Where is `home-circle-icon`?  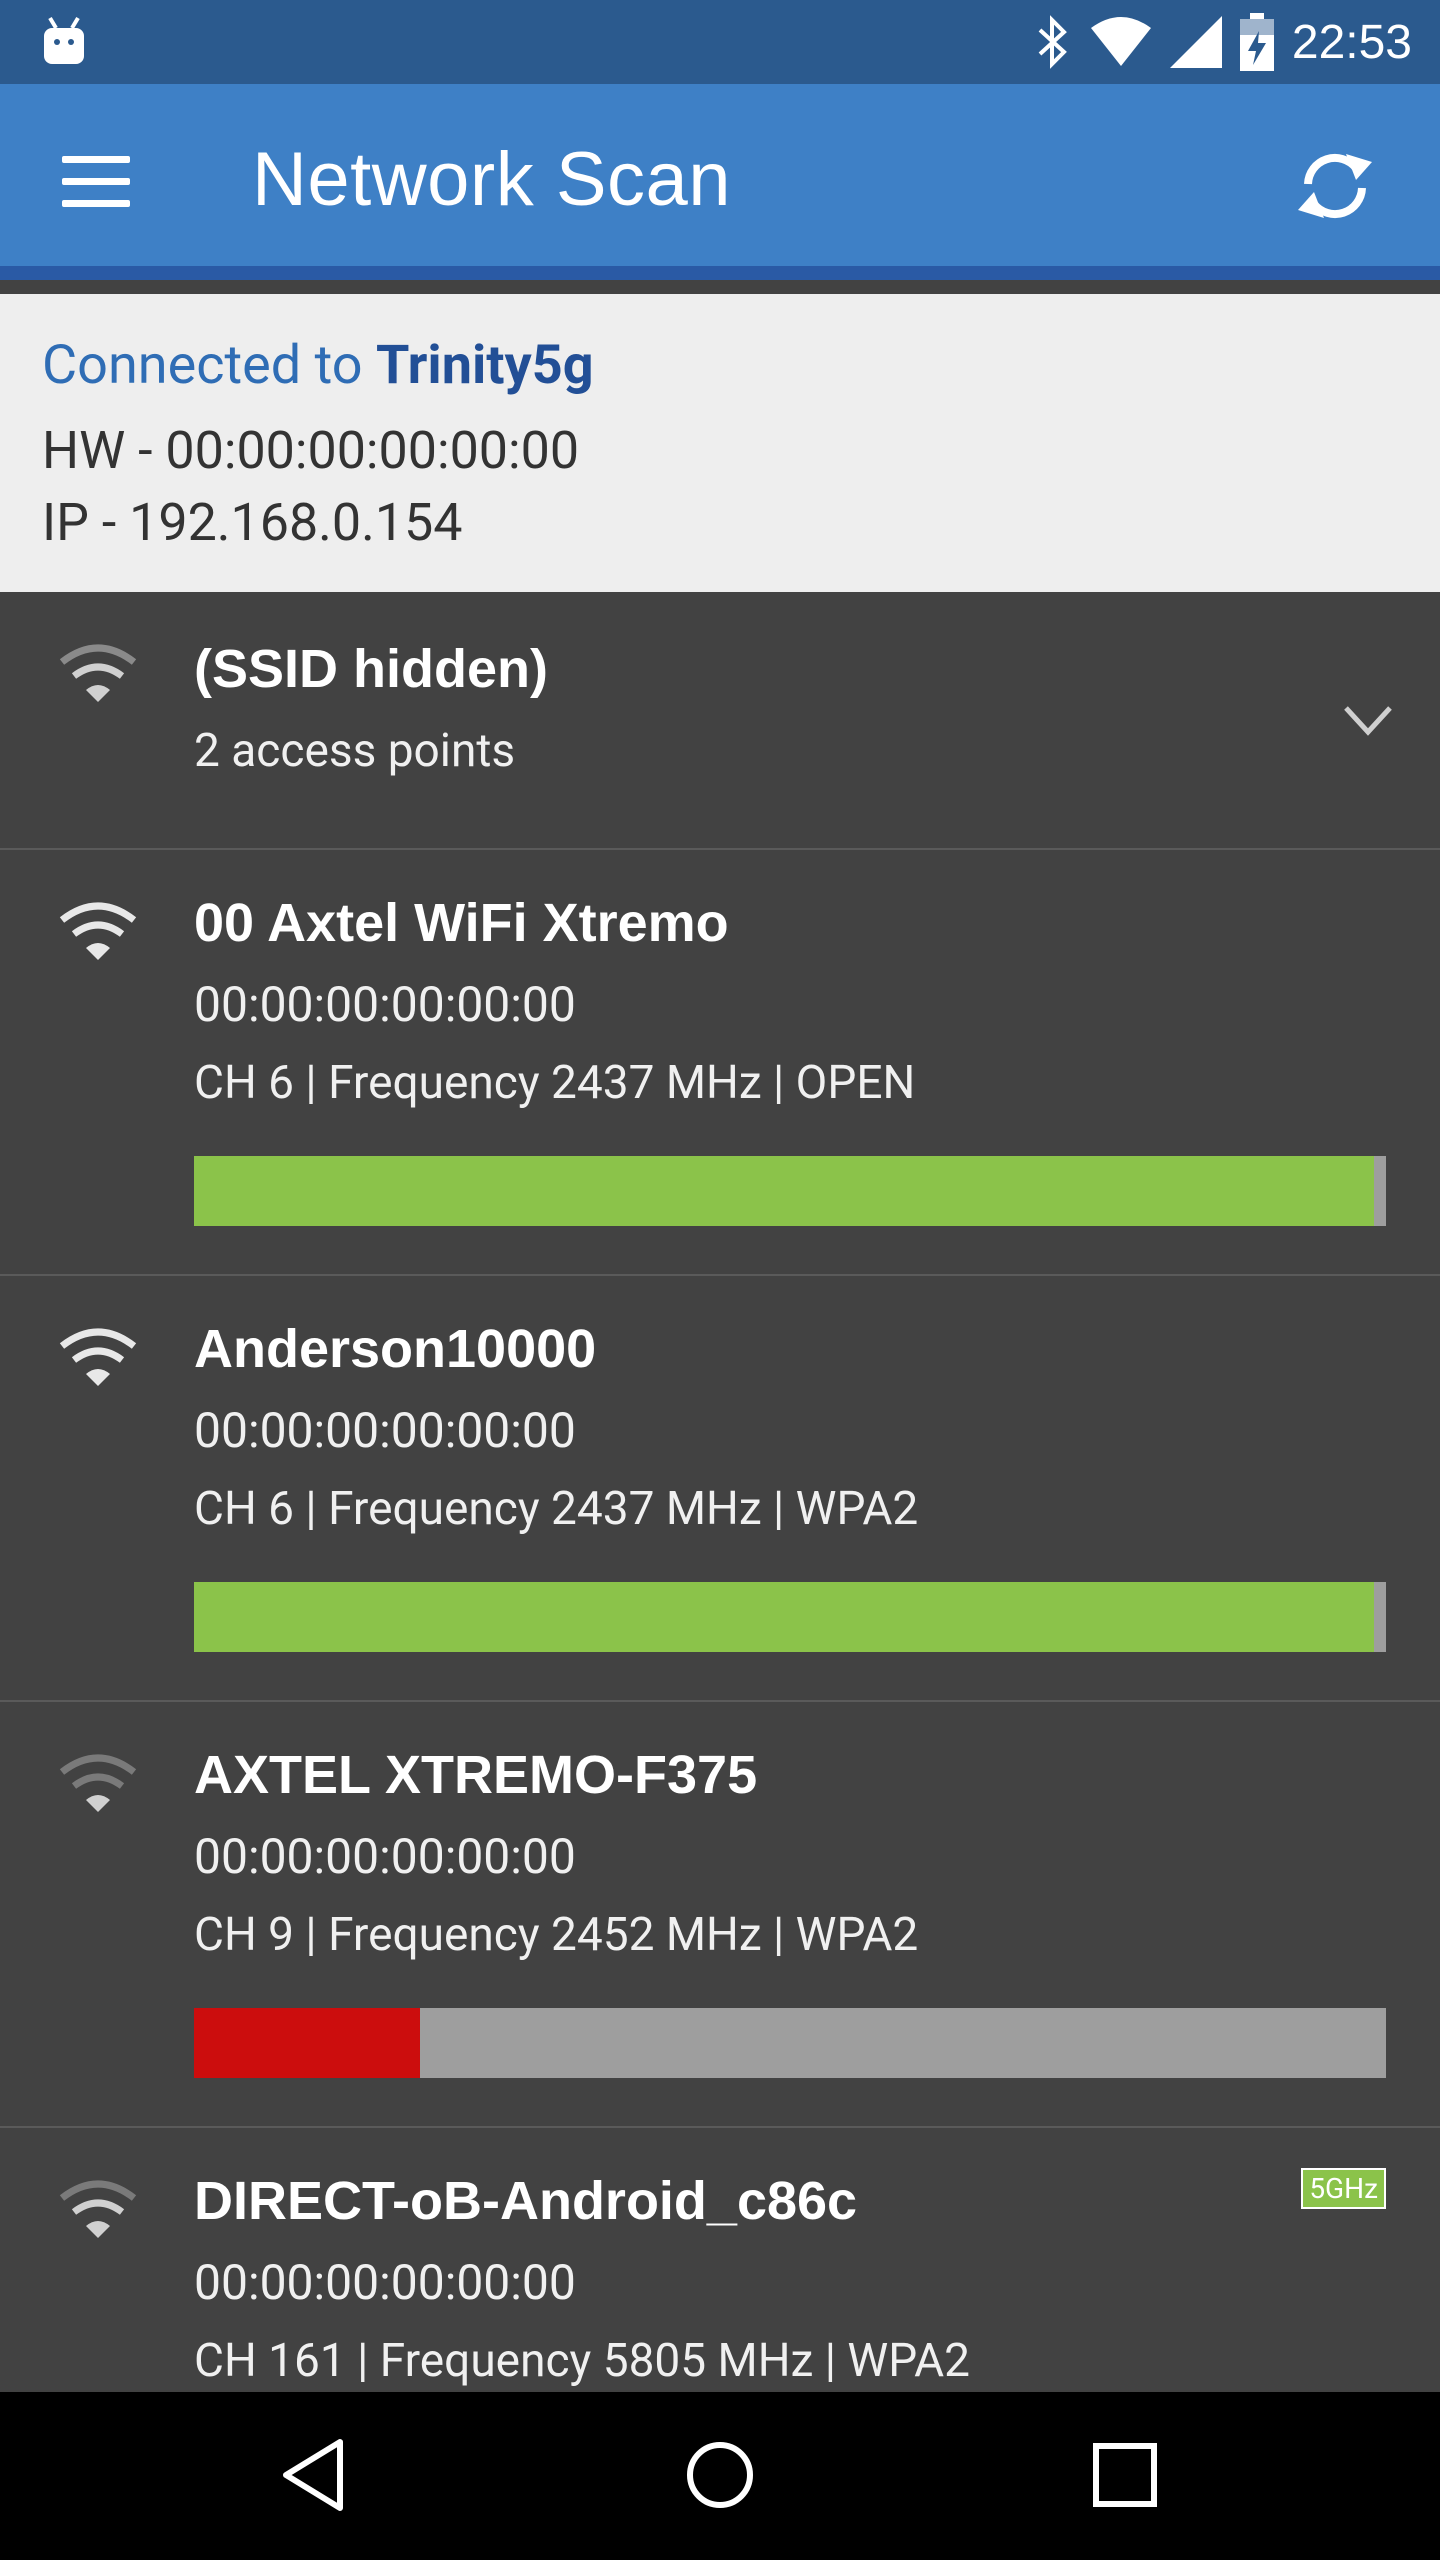
home-circle-icon is located at coordinates (720, 2475).